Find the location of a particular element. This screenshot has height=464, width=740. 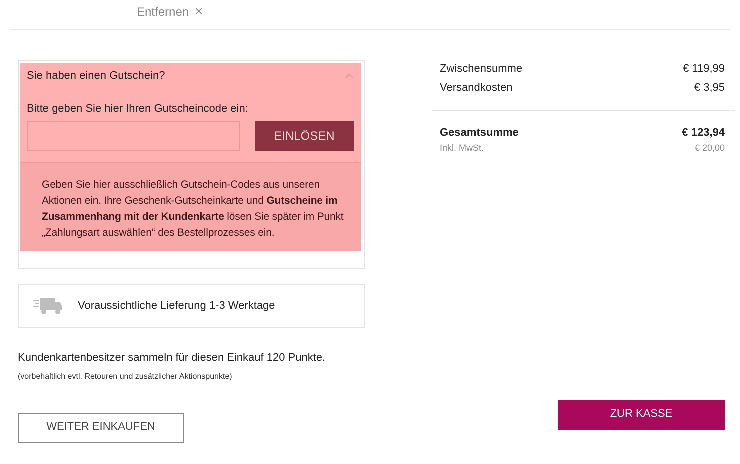

remove-link: Entfernen × is located at coordinates (170, 11).